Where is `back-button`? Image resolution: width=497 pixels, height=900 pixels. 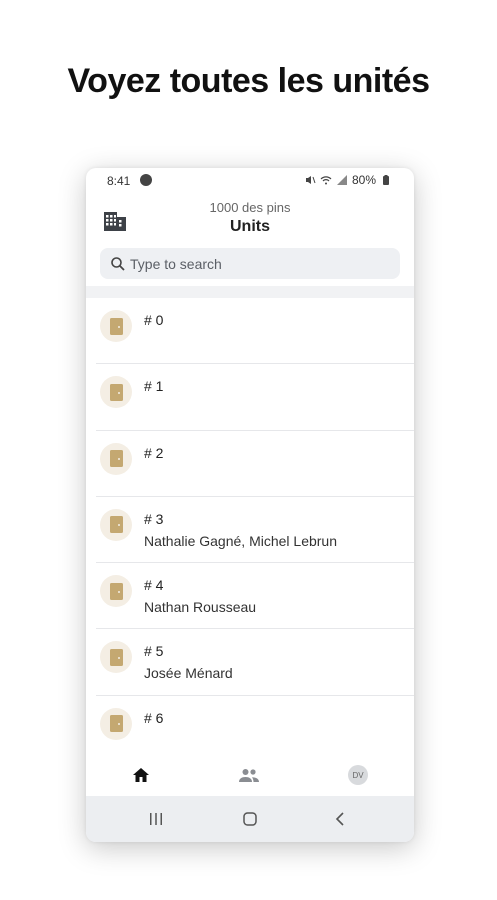 back-button is located at coordinates (340, 819).